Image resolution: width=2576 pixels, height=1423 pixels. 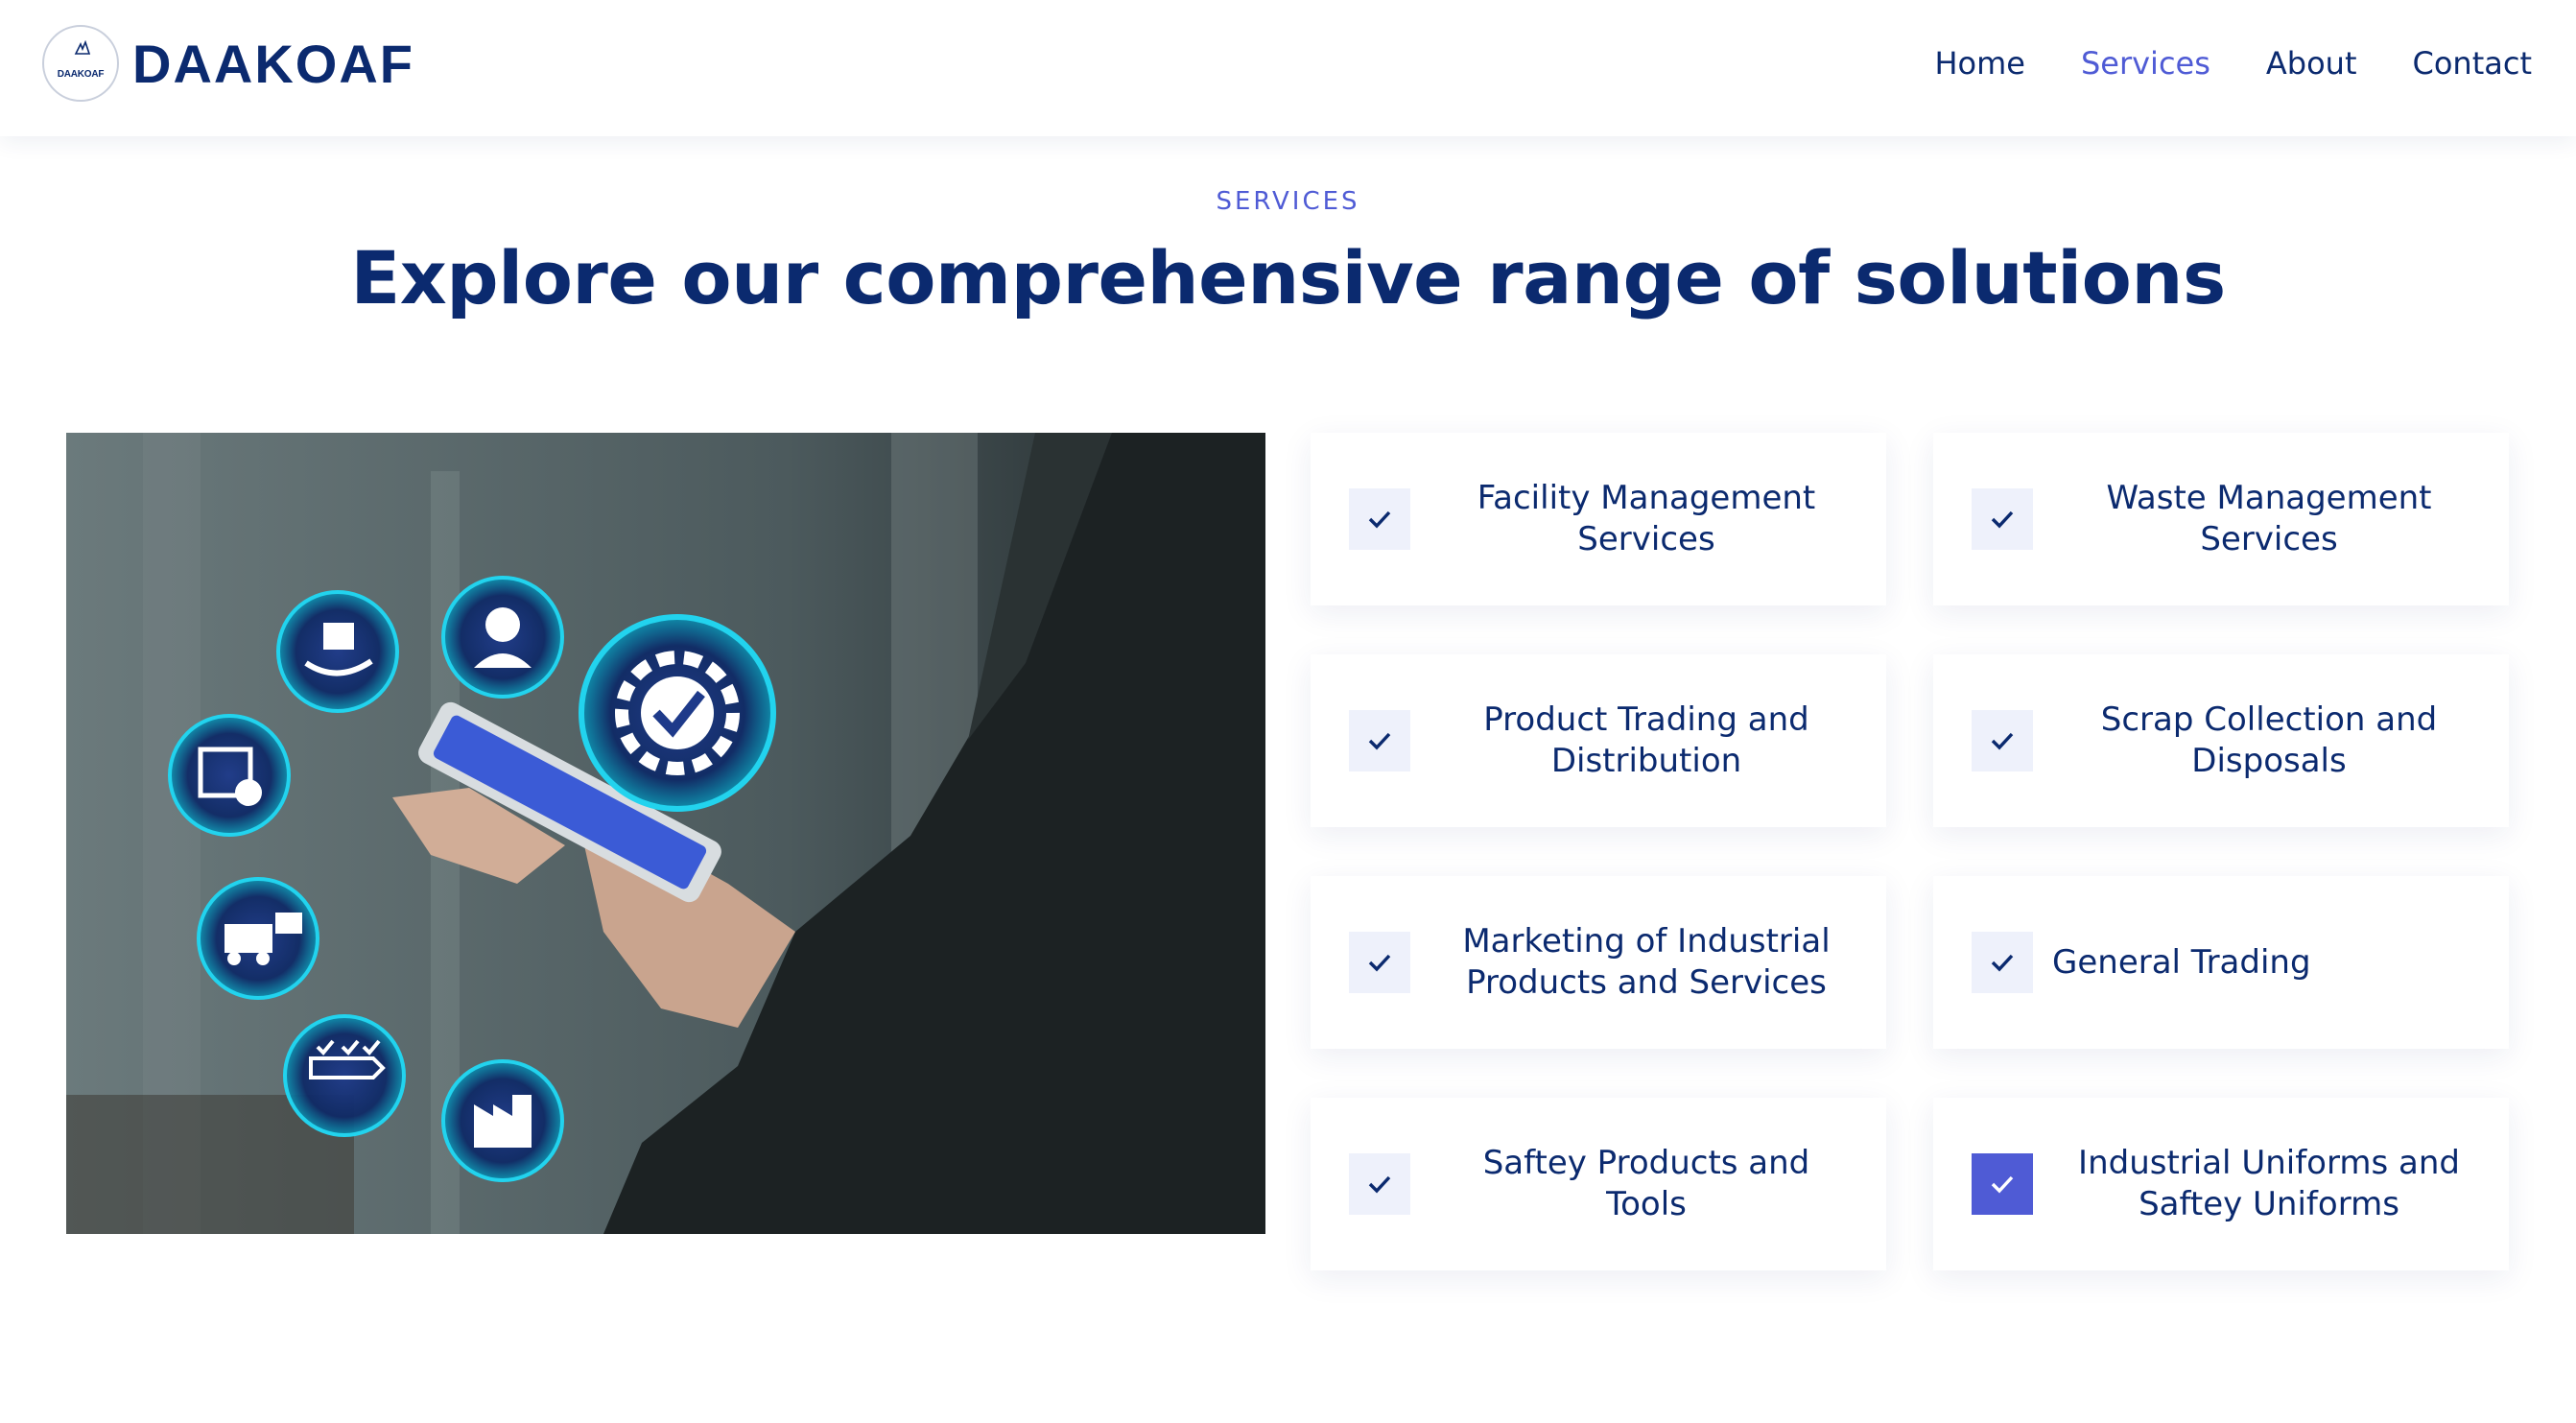 What do you see at coordinates (1646, 519) in the screenshot?
I see `service-label: Facility Management Services` at bounding box center [1646, 519].